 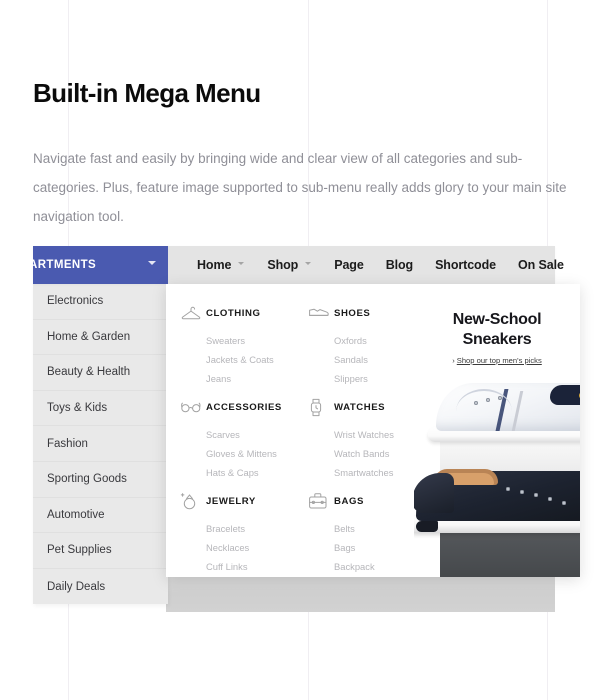 I want to click on mega-link-scarves: Scarves, so click(x=248, y=434).